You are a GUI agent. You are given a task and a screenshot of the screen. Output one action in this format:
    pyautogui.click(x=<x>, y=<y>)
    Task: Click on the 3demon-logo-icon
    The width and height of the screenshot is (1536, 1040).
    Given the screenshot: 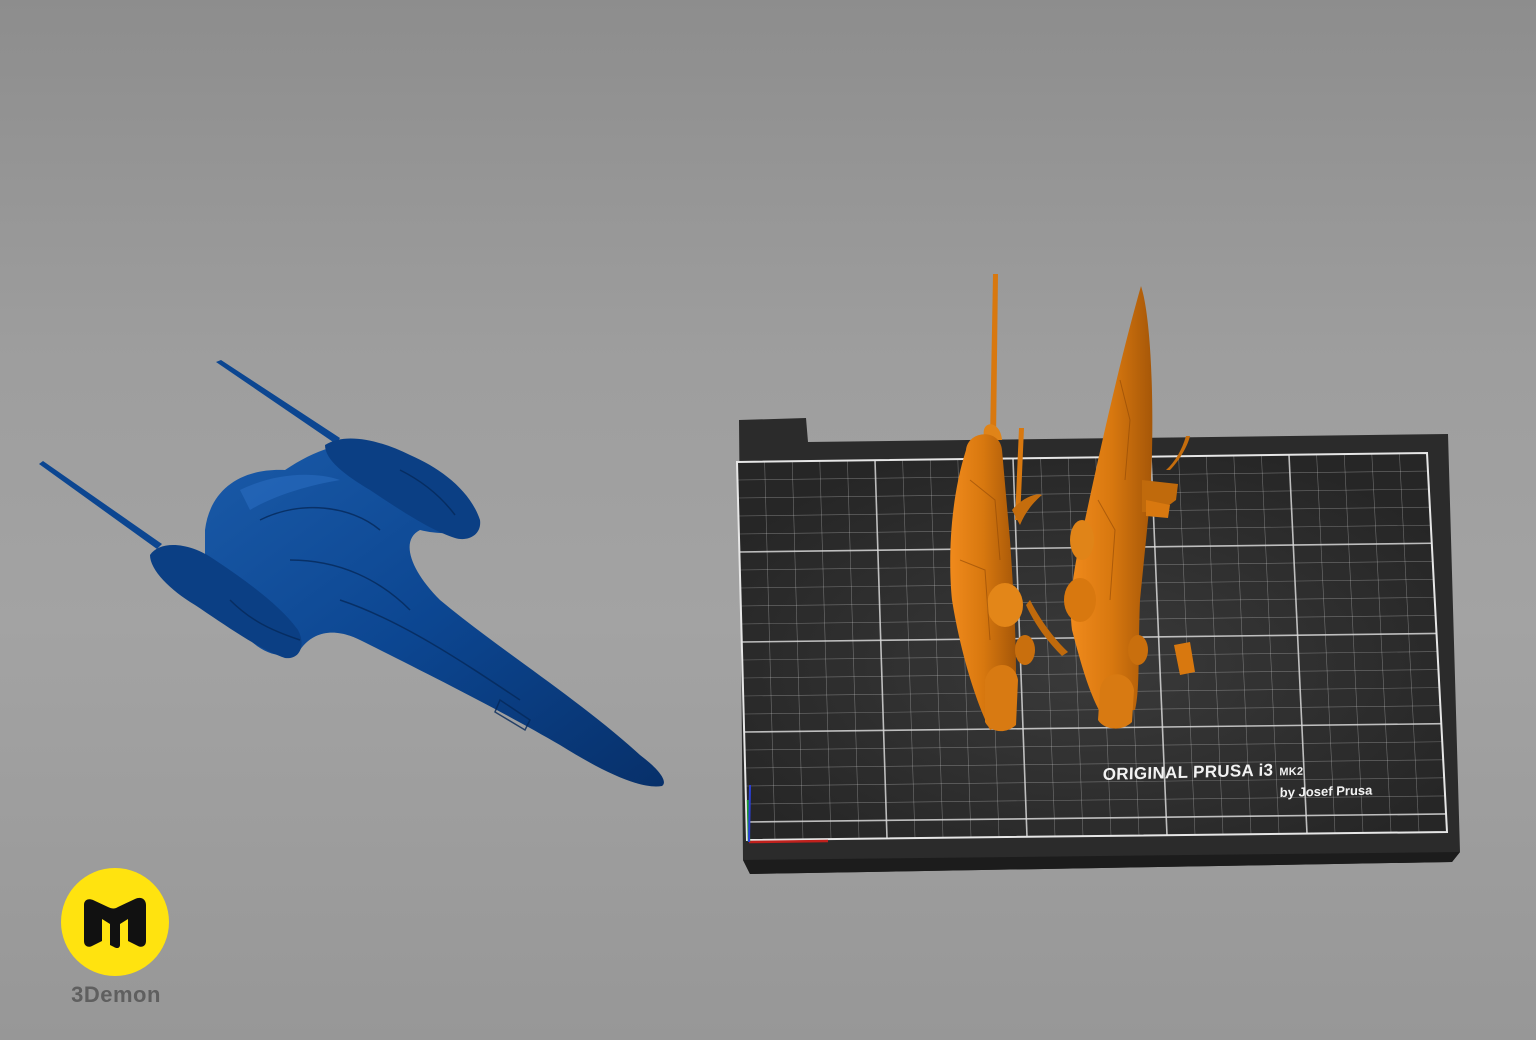 What is the action you would take?
    pyautogui.click(x=115, y=922)
    